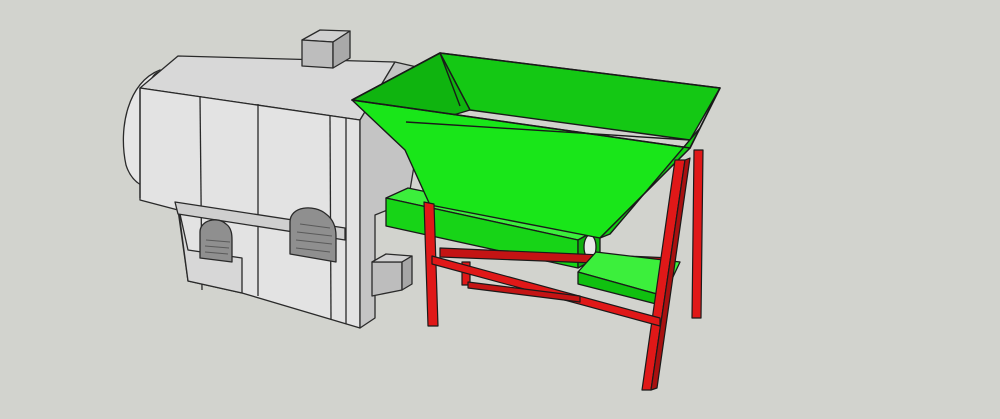  Describe the element at coordinates (407, 273) in the screenshot. I see `outlet-box-side` at that location.